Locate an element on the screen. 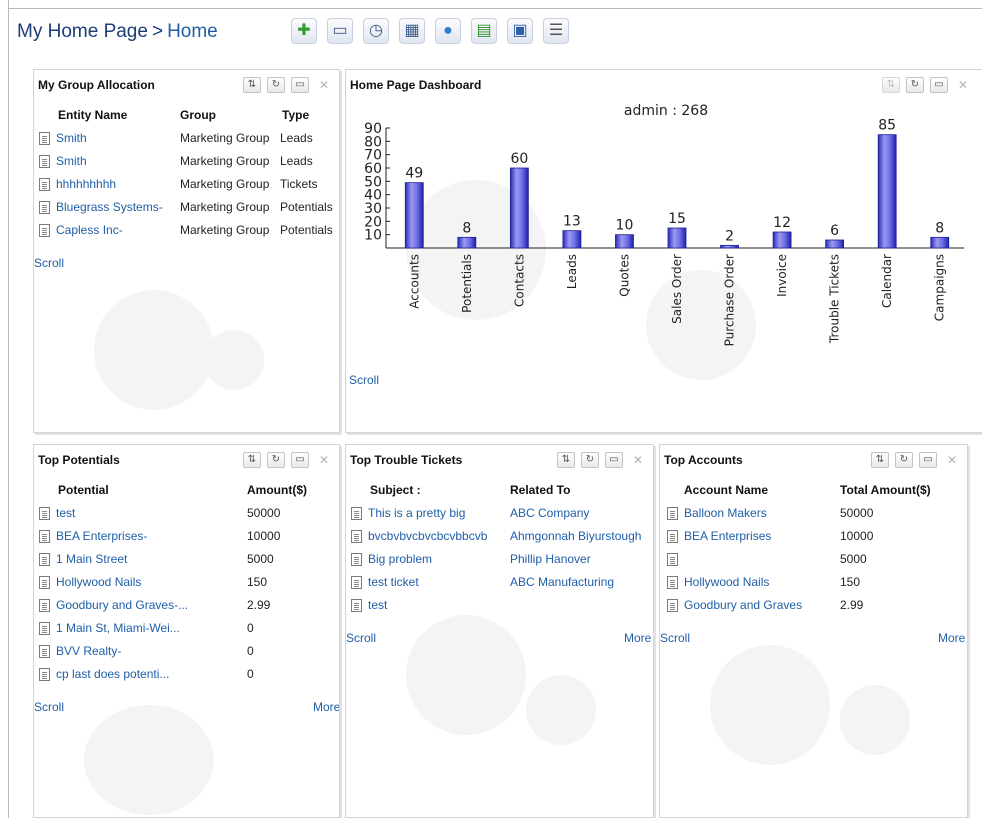 This screenshot has width=982, height=818. row-link: Goodbury and Graves is located at coordinates (743, 605).